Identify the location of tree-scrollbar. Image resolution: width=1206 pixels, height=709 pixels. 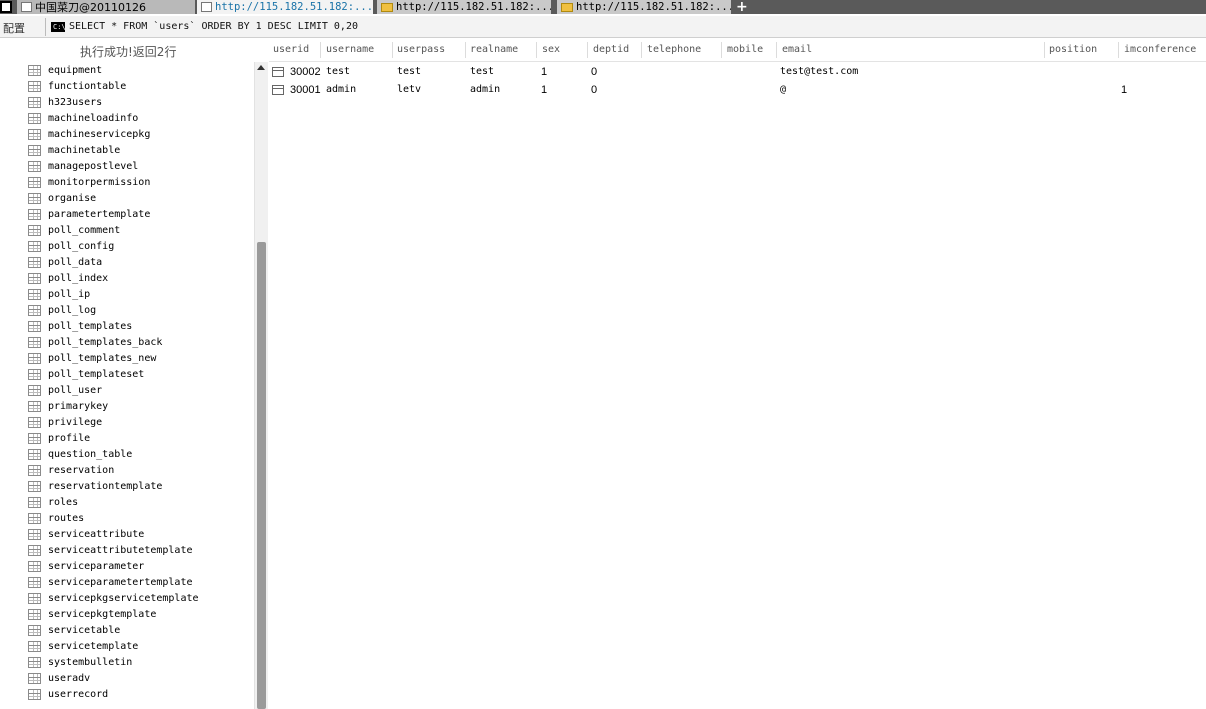
(261, 385).